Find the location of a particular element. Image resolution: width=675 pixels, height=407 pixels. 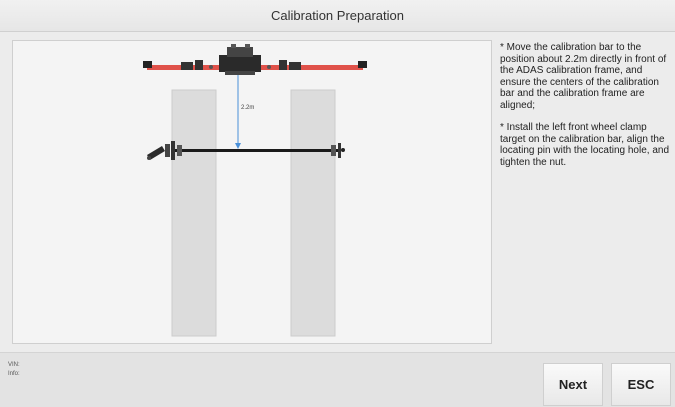

vehicle-info: VIN: Info: is located at coordinates (14, 370).